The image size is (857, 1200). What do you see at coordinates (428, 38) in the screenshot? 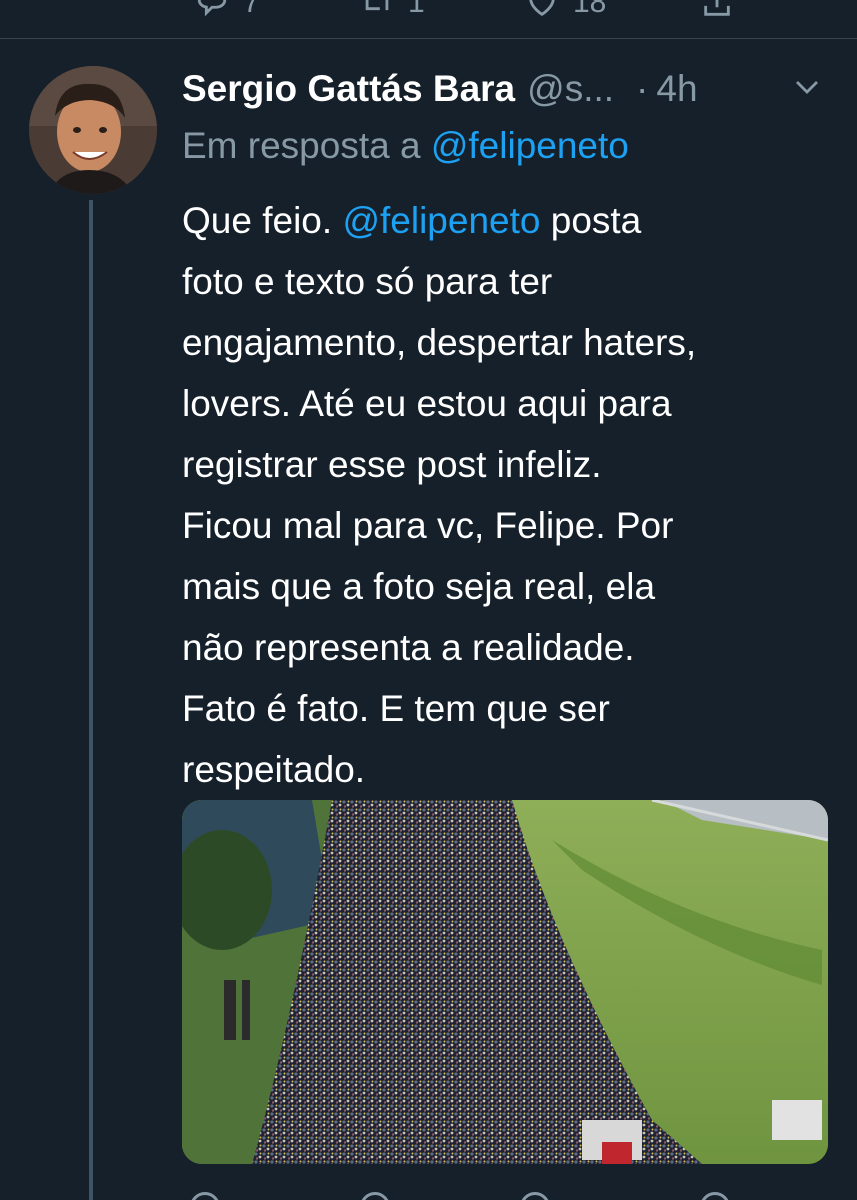
I see `tweet-divider` at bounding box center [428, 38].